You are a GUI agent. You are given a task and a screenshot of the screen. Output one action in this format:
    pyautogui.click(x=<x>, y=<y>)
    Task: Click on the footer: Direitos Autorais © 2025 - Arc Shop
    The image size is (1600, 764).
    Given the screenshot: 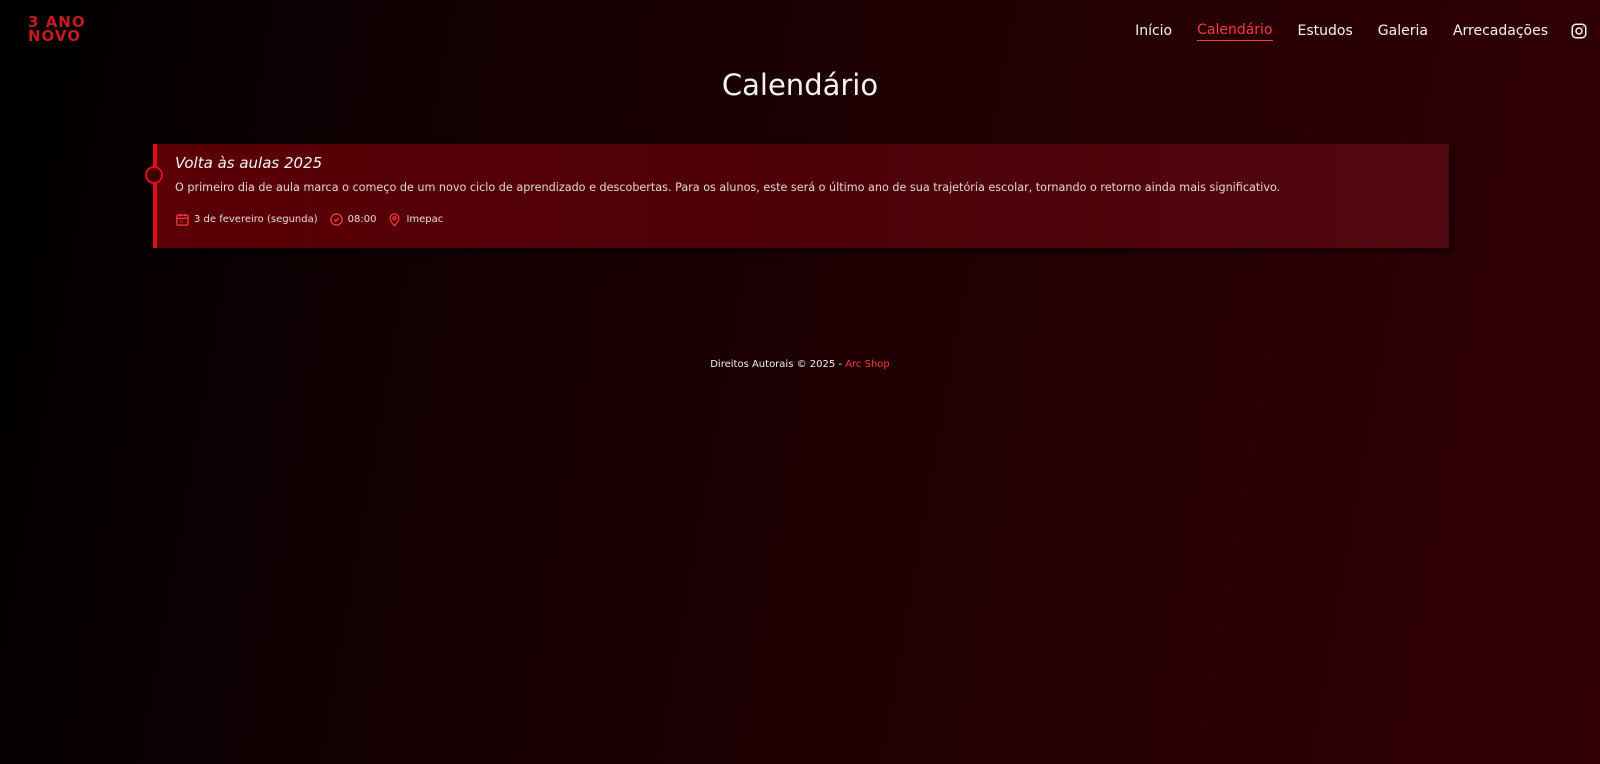 What is the action you would take?
    pyautogui.click(x=800, y=364)
    